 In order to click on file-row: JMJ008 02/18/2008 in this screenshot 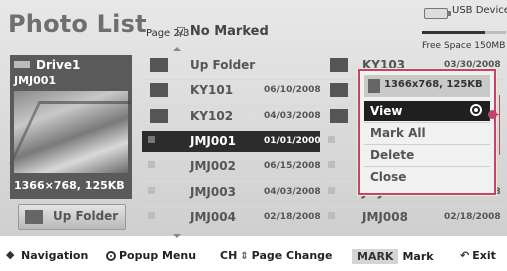, I will do `click(413, 217)`.